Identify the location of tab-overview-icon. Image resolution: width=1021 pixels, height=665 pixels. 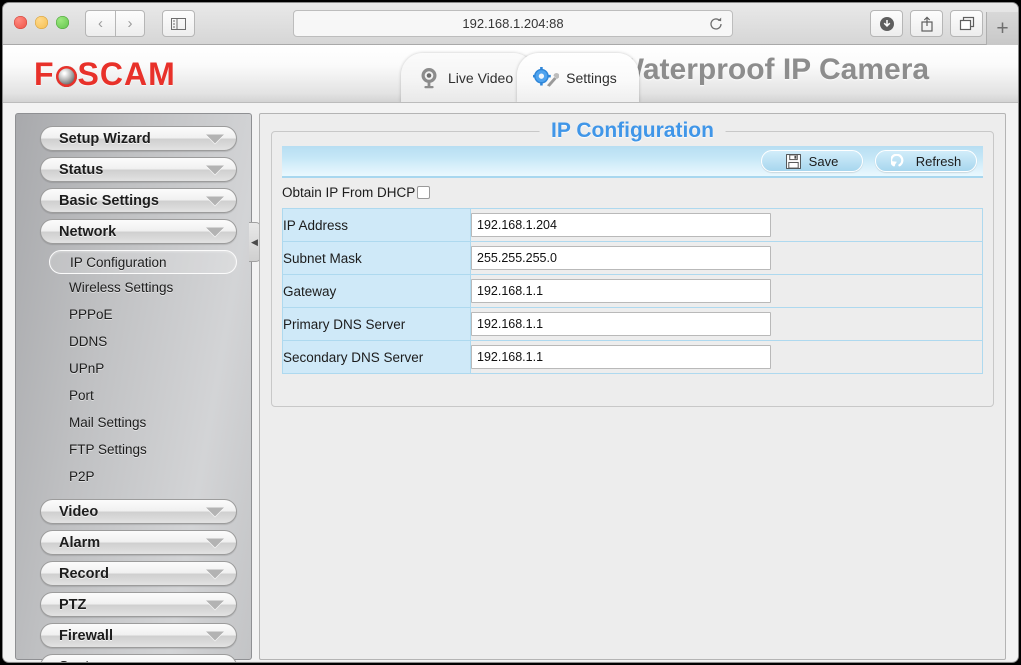
(966, 23).